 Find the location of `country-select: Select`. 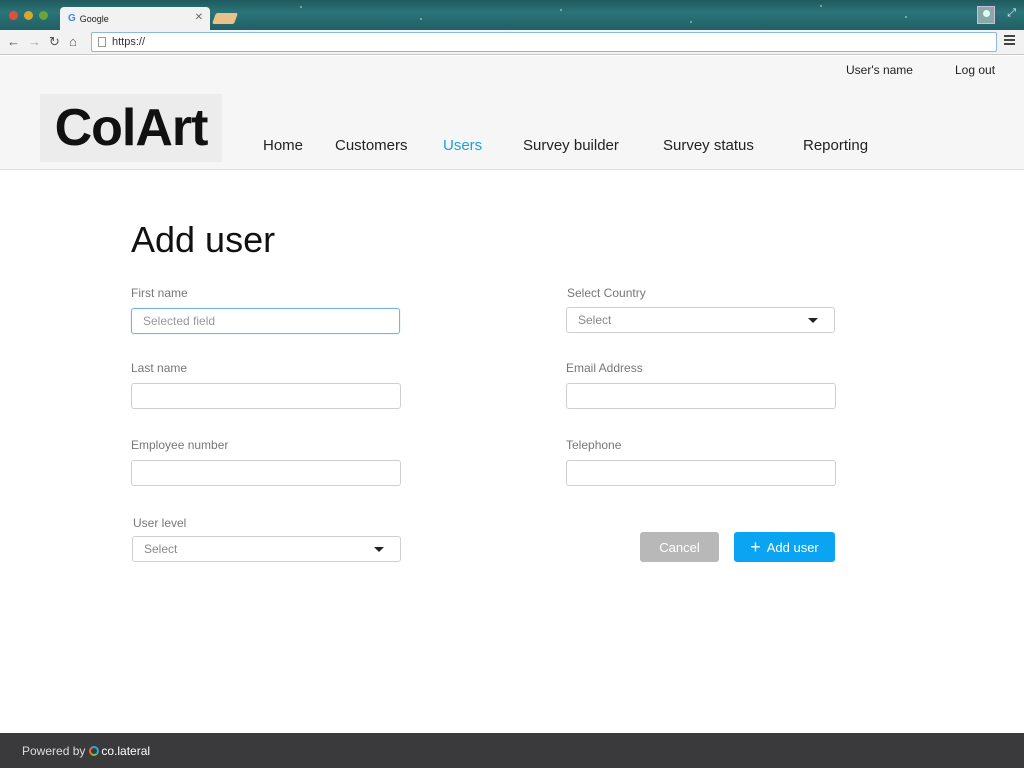

country-select: Select is located at coordinates (700, 320).